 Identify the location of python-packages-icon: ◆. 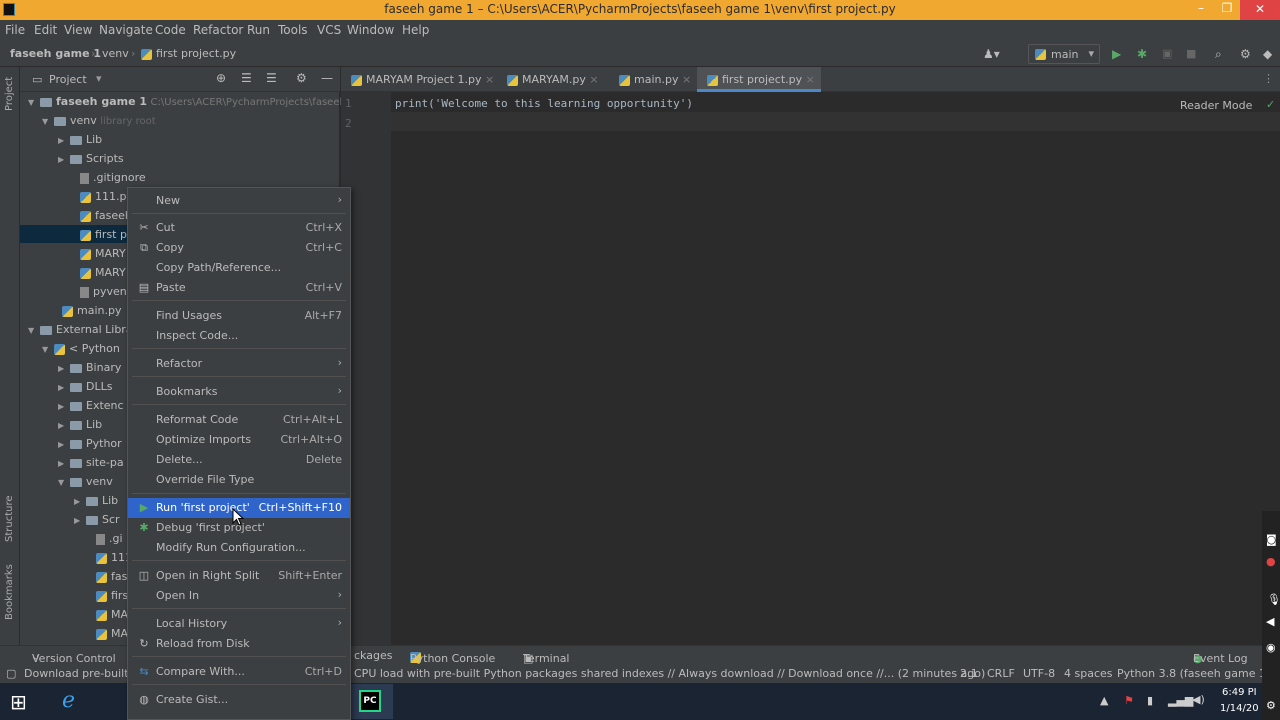
(1267, 54).